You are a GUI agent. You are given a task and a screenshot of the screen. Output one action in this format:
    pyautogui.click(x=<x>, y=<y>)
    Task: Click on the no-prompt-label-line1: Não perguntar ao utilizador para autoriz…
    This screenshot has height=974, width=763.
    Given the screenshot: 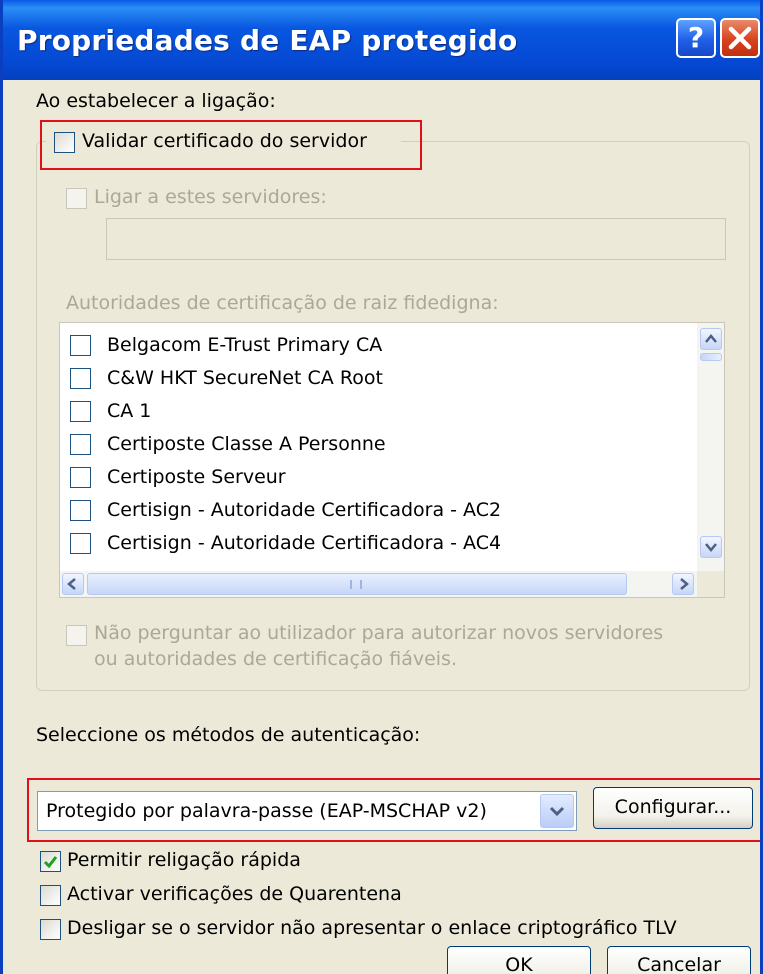 What is the action you would take?
    pyautogui.click(x=378, y=633)
    